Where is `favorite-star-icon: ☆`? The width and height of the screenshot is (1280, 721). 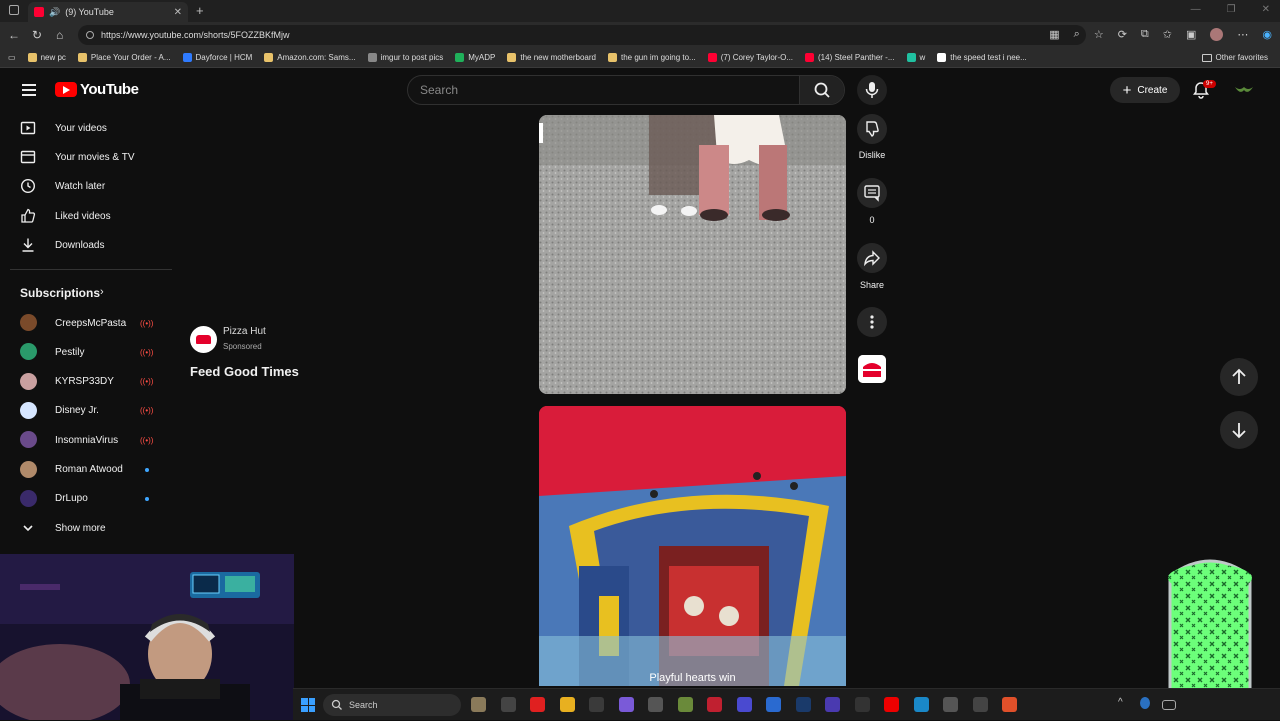
favorite-star-icon: ☆ is located at coordinates (1099, 34).